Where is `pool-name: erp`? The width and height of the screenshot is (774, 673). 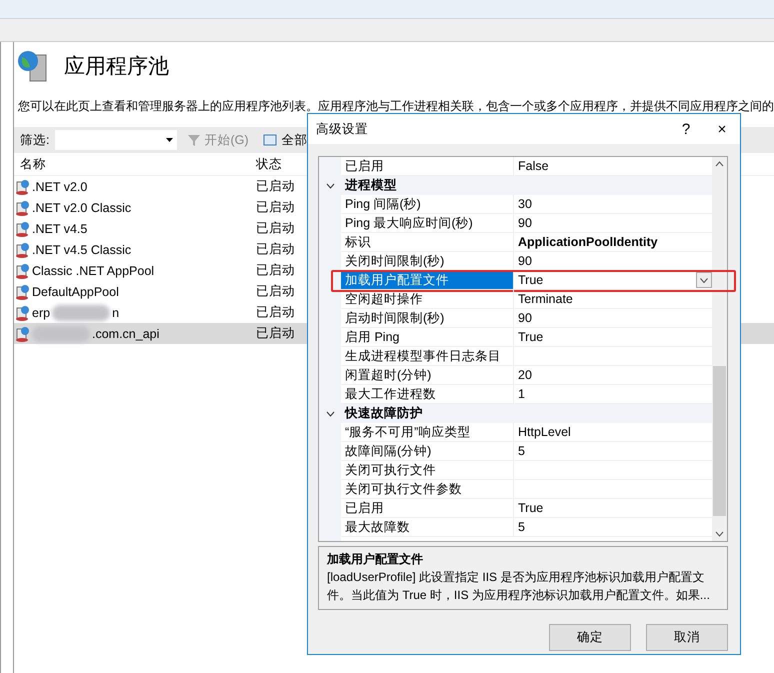 pool-name: erp is located at coordinates (41, 313).